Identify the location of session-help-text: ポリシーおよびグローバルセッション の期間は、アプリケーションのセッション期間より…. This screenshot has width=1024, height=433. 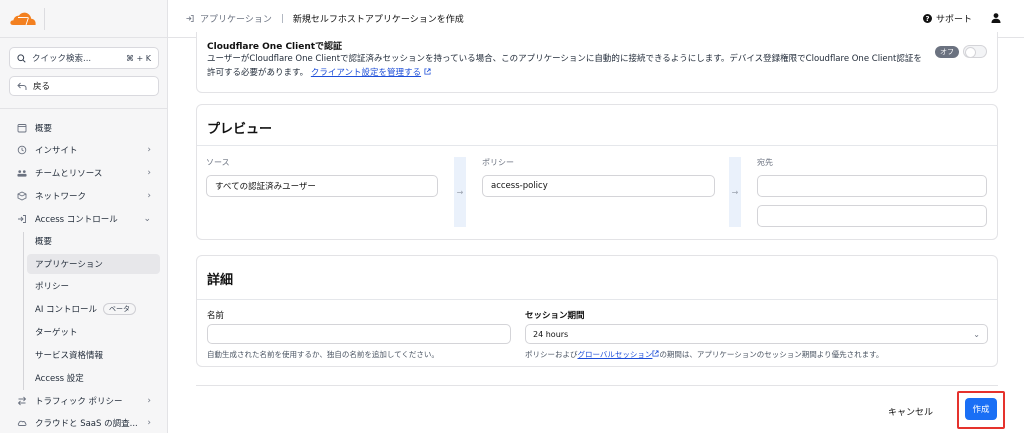
(704, 354).